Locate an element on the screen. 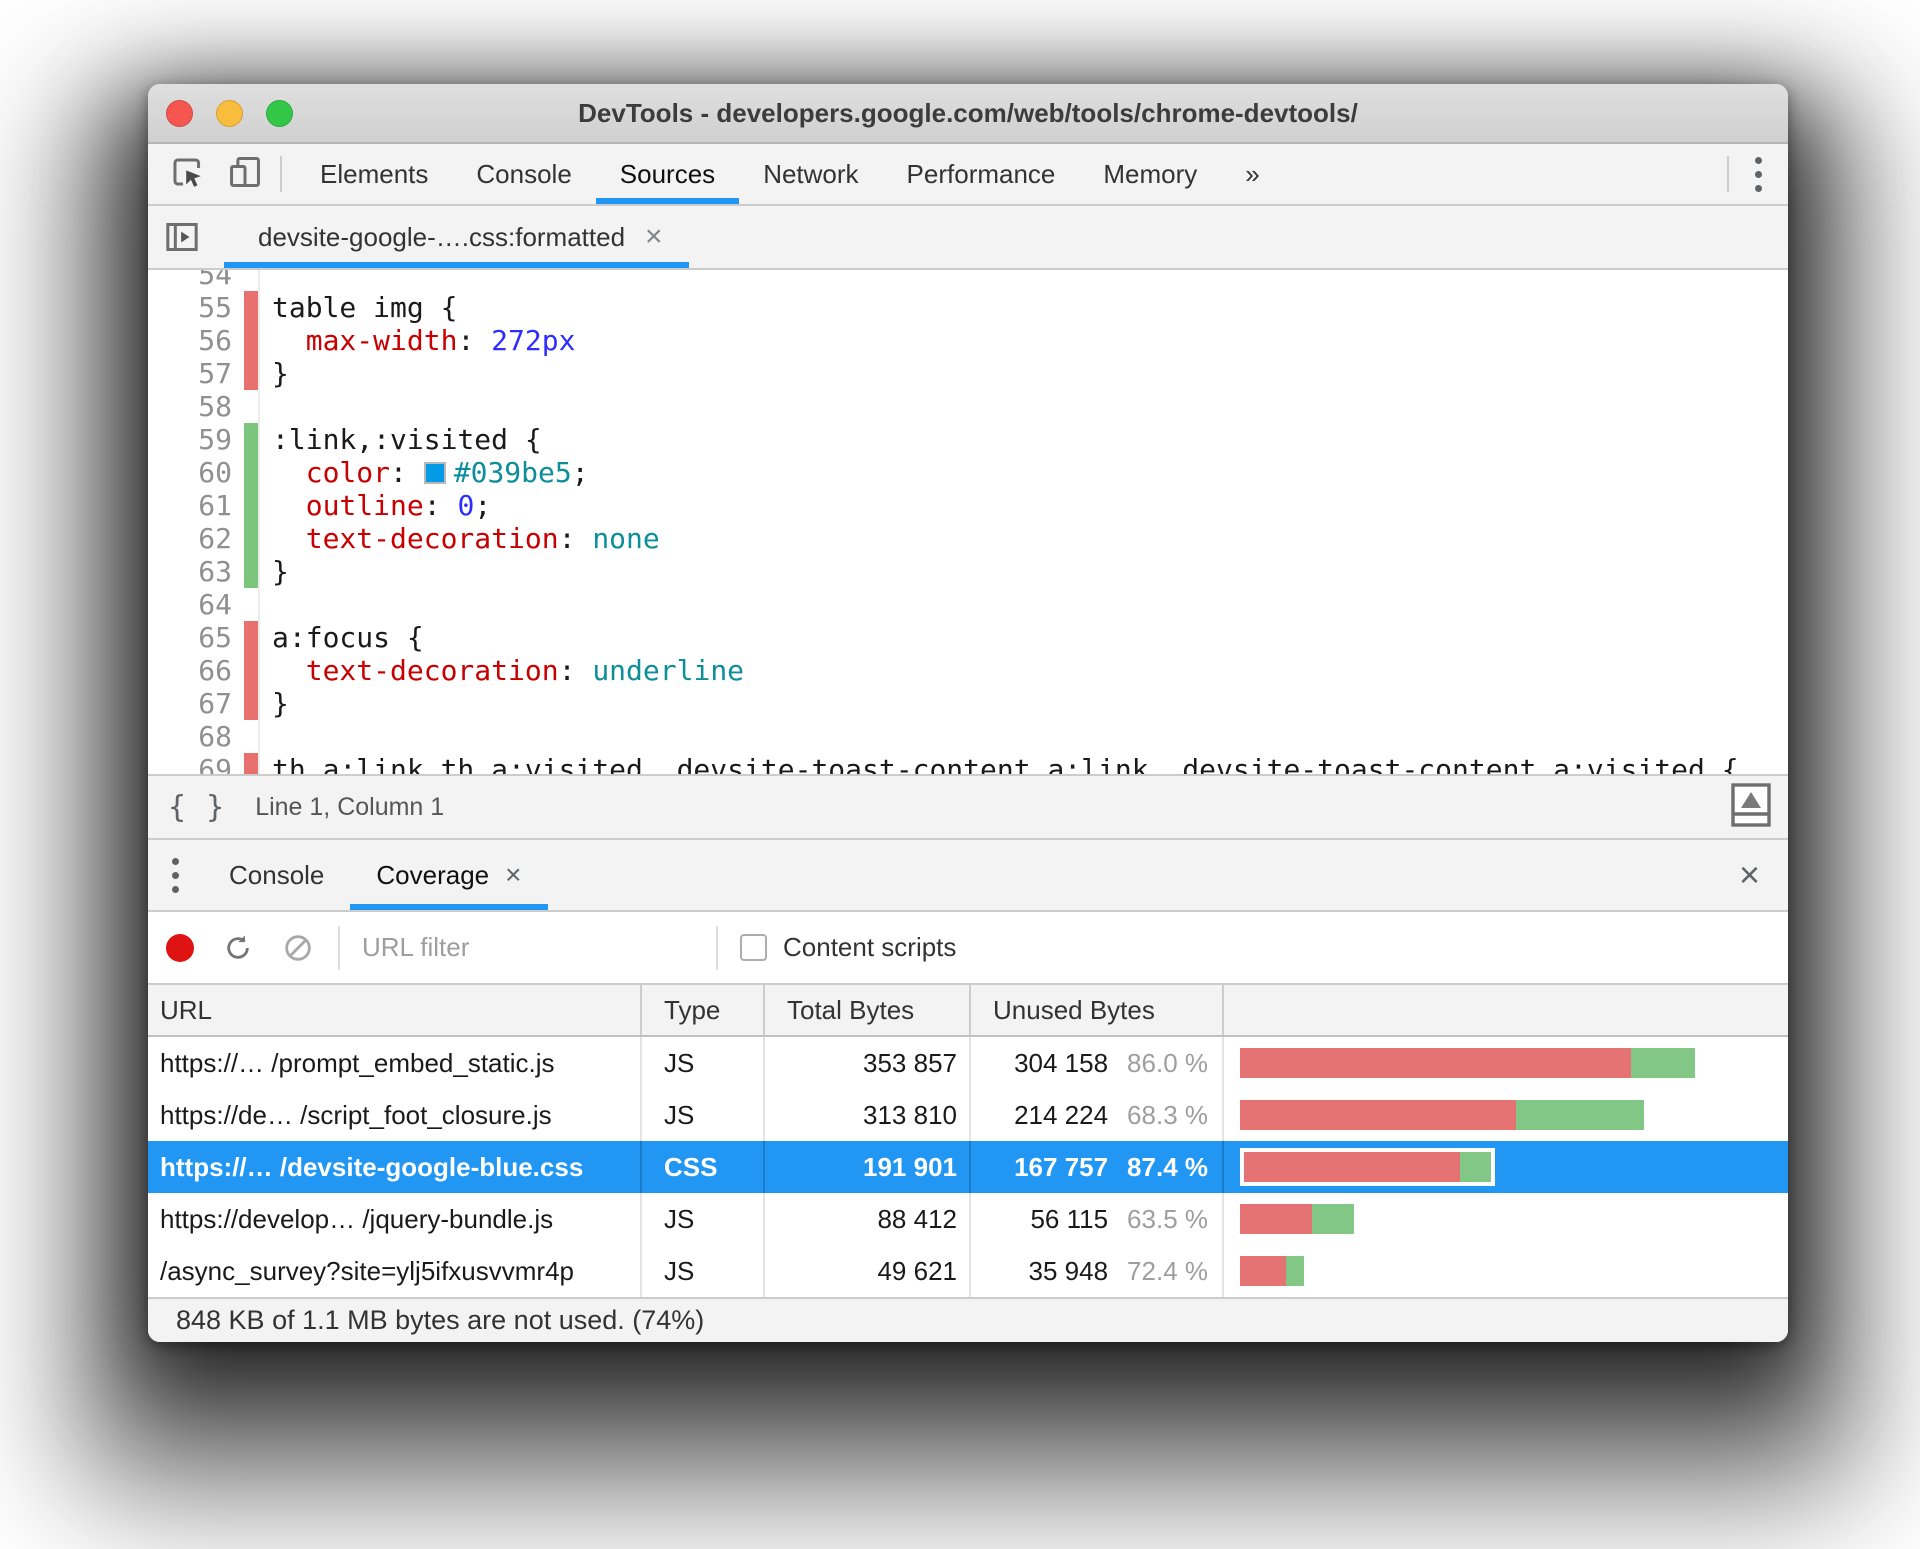 The image size is (1920, 1549). line-number: 61 is located at coordinates (190, 505).